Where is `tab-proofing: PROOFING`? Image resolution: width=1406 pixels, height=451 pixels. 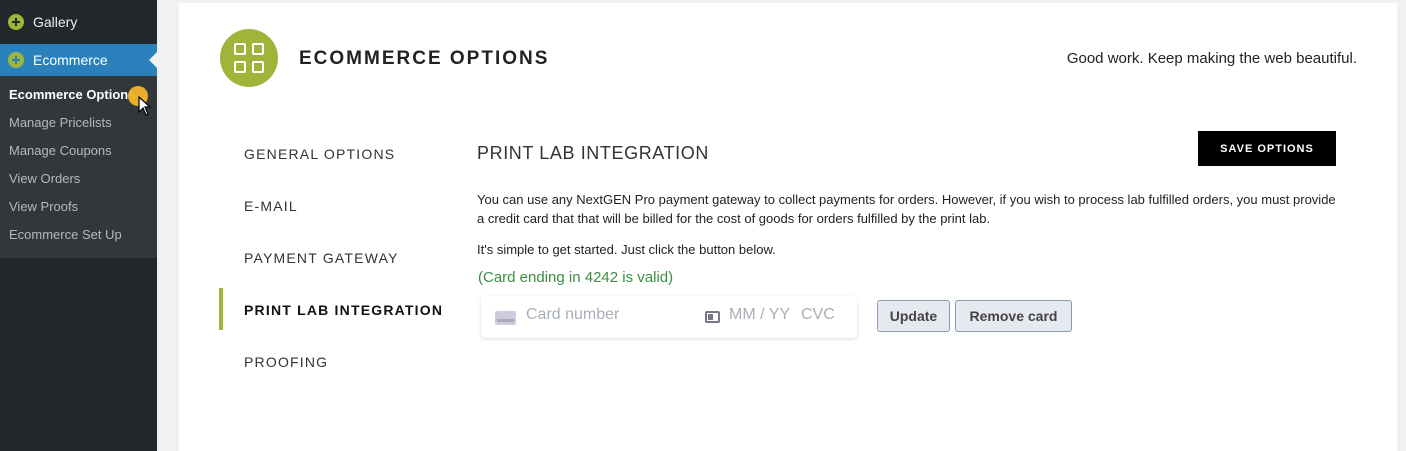
tab-proofing: PROOFING is located at coordinates (286, 362).